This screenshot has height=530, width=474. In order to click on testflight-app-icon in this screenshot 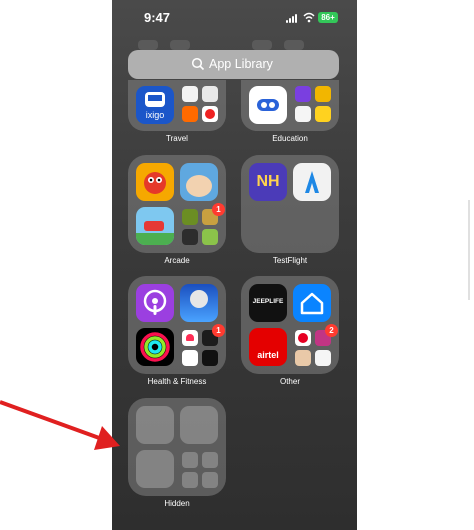, I will do `click(312, 182)`.